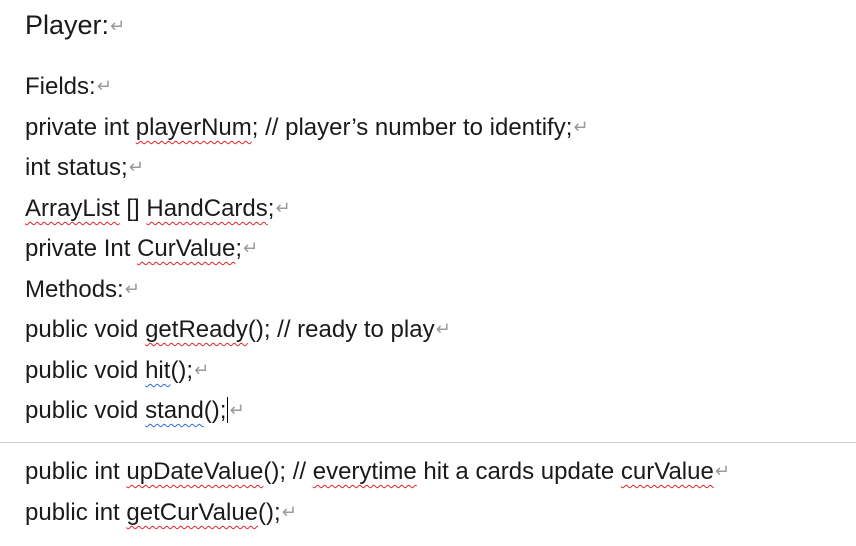 This screenshot has width=856, height=546. I want to click on page-break-divider, so click(428, 442).